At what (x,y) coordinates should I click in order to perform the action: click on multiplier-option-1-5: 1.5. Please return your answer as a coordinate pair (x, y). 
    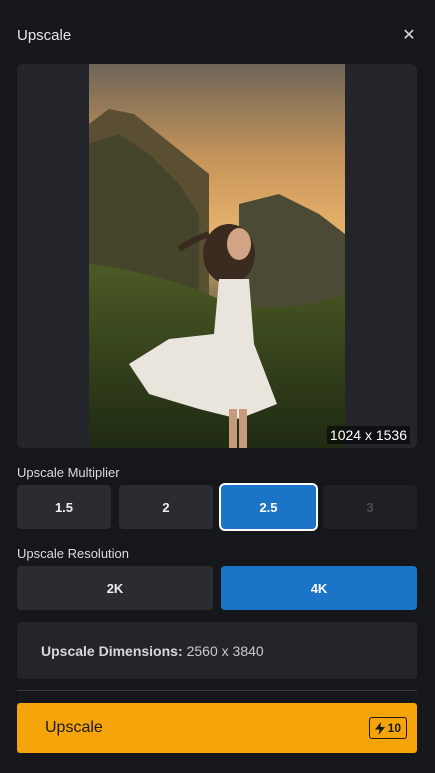
    Looking at the image, I should click on (64, 507).